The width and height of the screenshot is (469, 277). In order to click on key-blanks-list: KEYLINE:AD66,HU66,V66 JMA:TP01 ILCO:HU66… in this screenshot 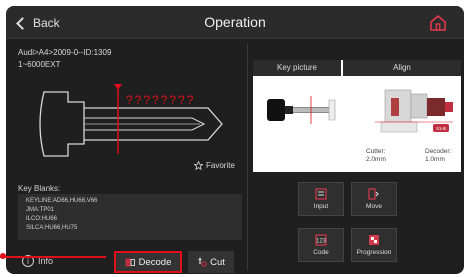, I will do `click(130, 217)`.